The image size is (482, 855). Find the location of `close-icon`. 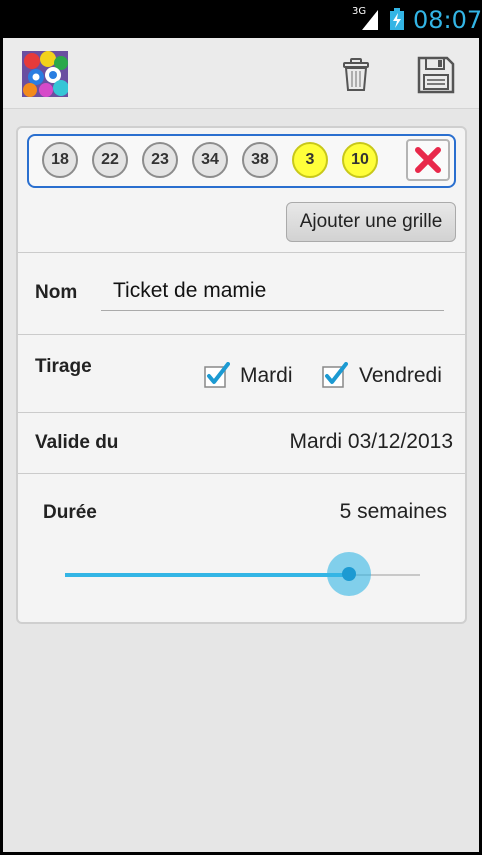

close-icon is located at coordinates (428, 160).